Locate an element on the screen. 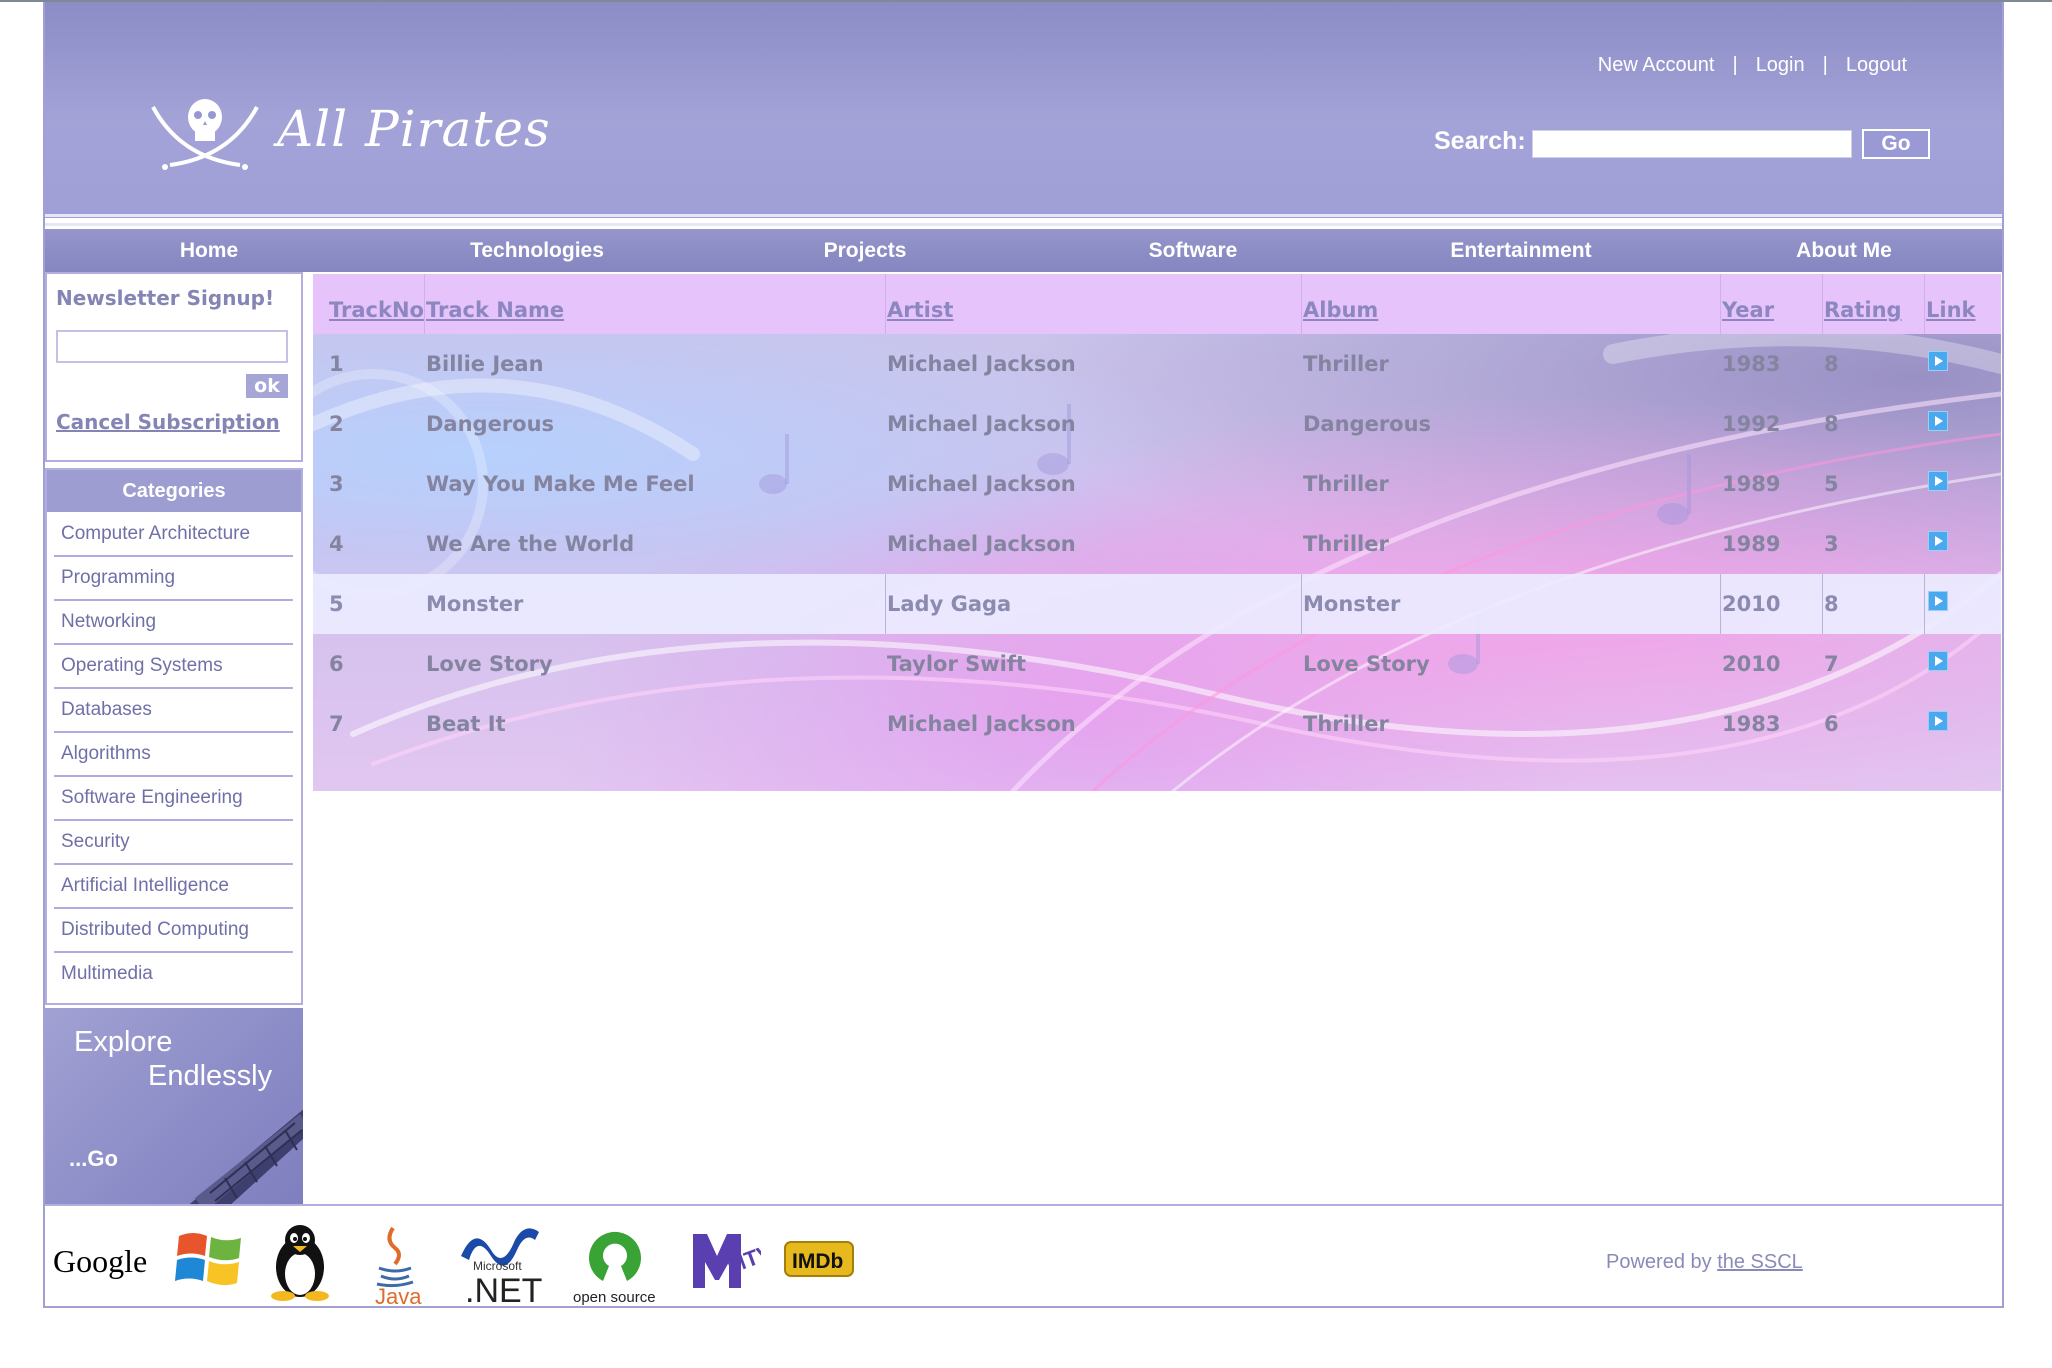 This screenshot has height=1368, width=2052. search-label: Search: is located at coordinates (1480, 141).